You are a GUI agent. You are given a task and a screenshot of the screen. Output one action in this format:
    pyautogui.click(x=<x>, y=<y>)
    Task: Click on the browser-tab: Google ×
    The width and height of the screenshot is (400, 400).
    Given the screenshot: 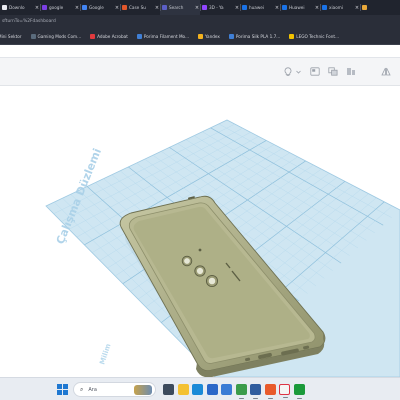 What is the action you would take?
    pyautogui.click(x=100, y=7)
    